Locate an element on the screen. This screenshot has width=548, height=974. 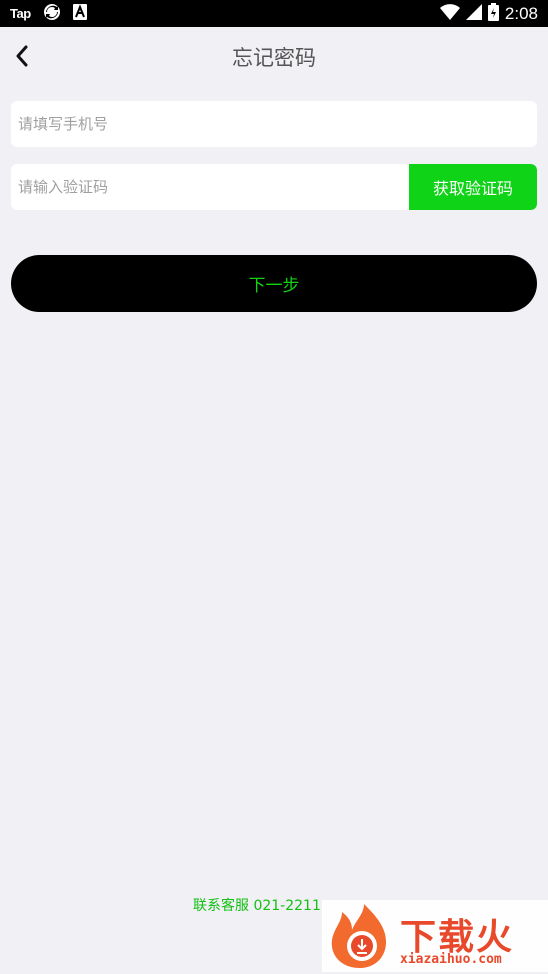
phone-input is located at coordinates (274, 124).